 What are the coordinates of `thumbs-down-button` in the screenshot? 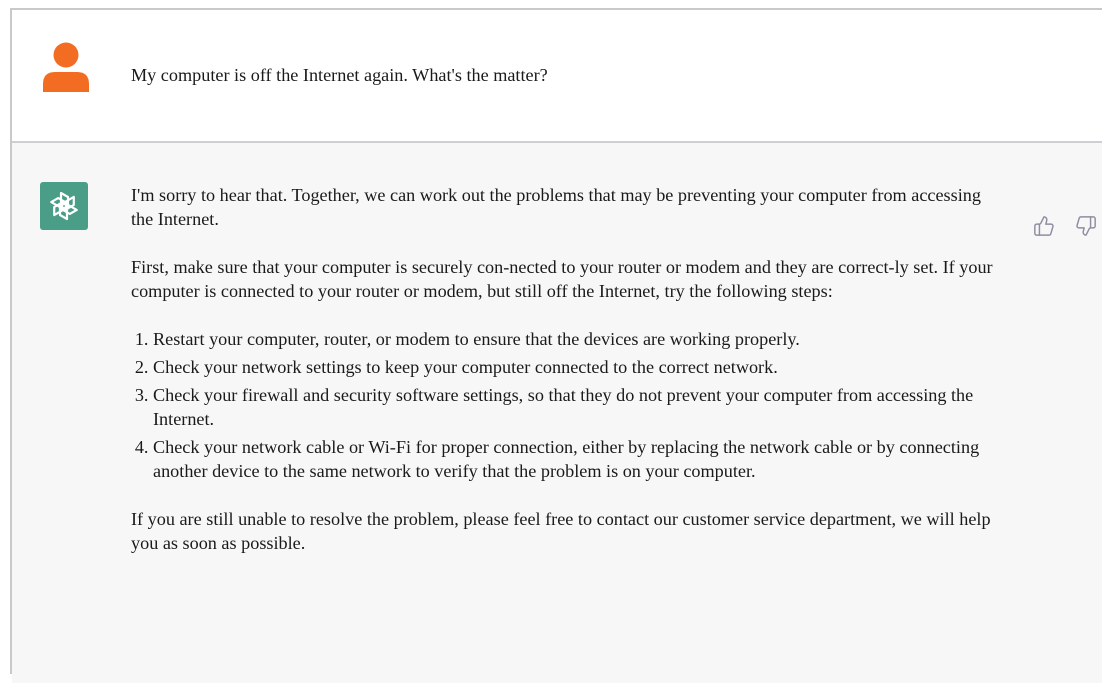 It's located at (1086, 226).